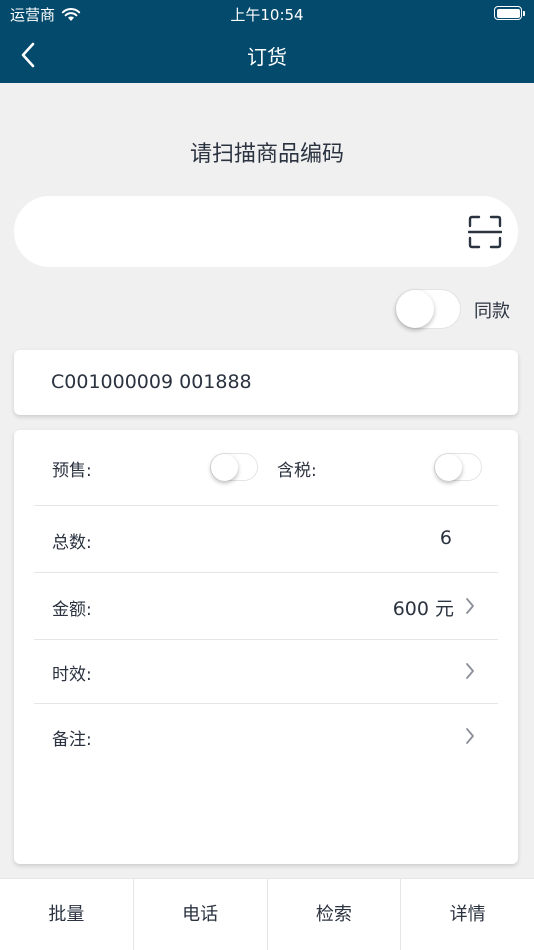 The width and height of the screenshot is (534, 950). Describe the element at coordinates (72, 610) in the screenshot. I see `amount-label: 金额:` at that location.